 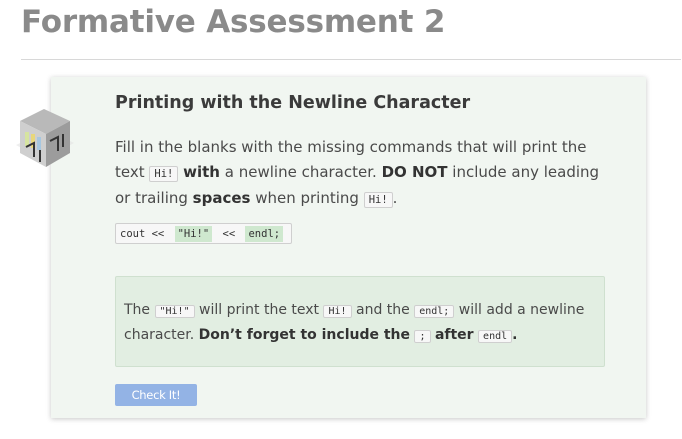 I want to click on check-it-button: Check It!, so click(x=156, y=395).